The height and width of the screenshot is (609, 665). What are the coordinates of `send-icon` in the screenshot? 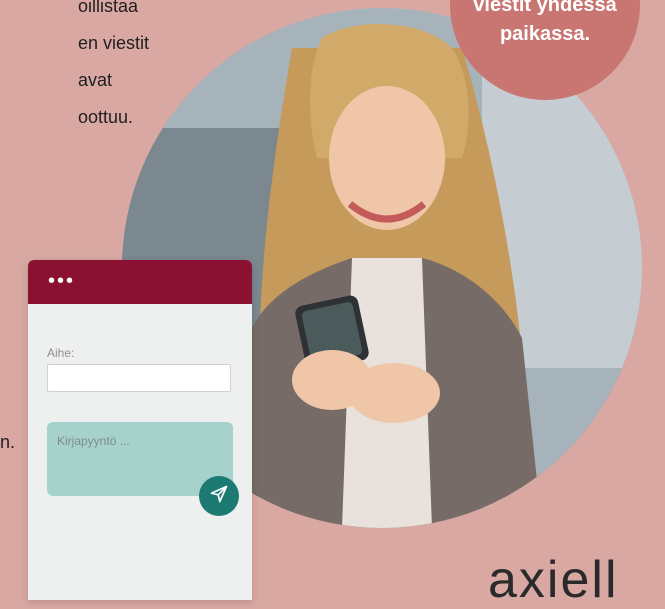 It's located at (219, 496).